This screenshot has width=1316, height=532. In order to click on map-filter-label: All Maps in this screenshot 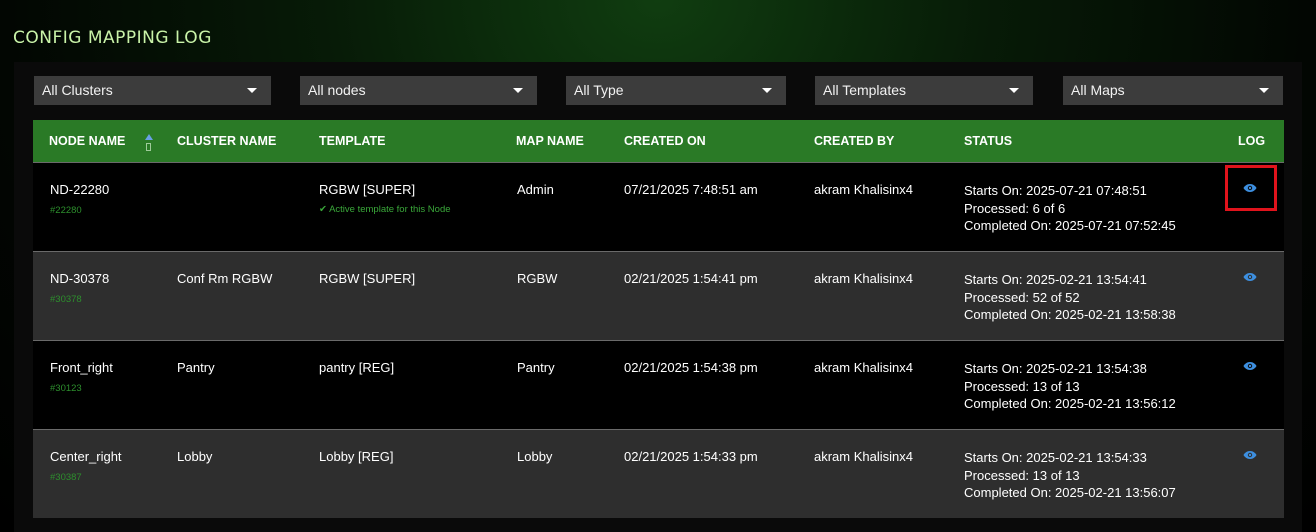, I will do `click(1098, 90)`.